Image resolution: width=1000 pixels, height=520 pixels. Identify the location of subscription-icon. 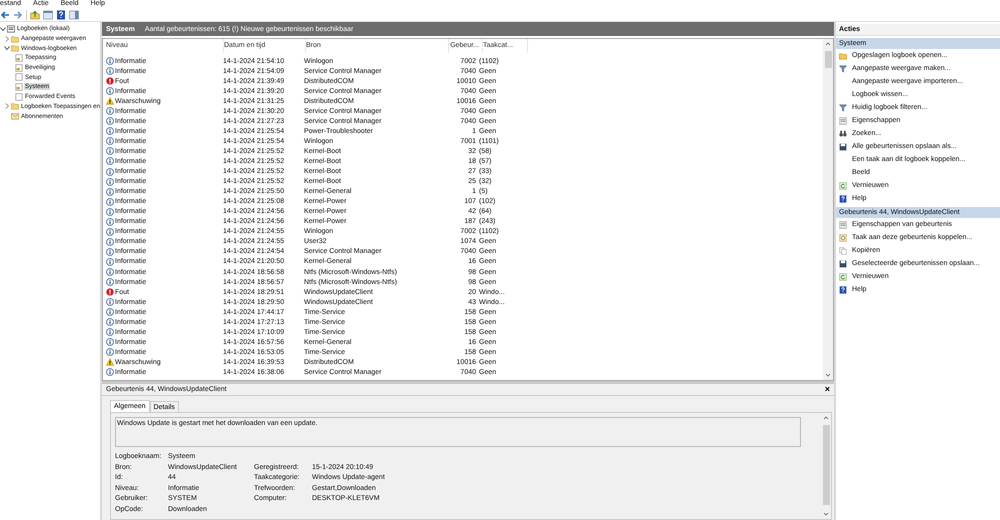
(15, 116).